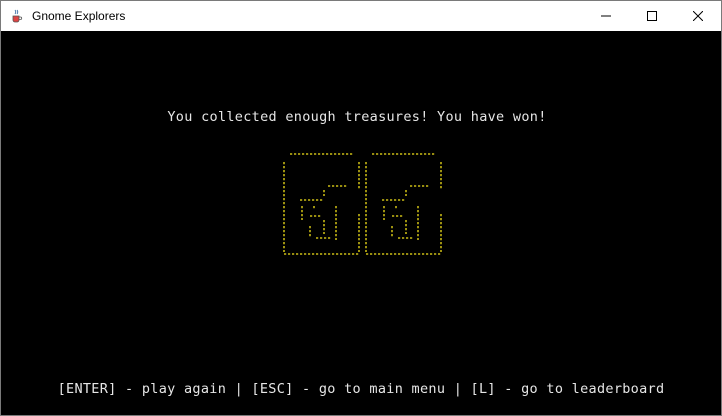 The width and height of the screenshot is (722, 416). I want to click on close-icon, so click(698, 16).